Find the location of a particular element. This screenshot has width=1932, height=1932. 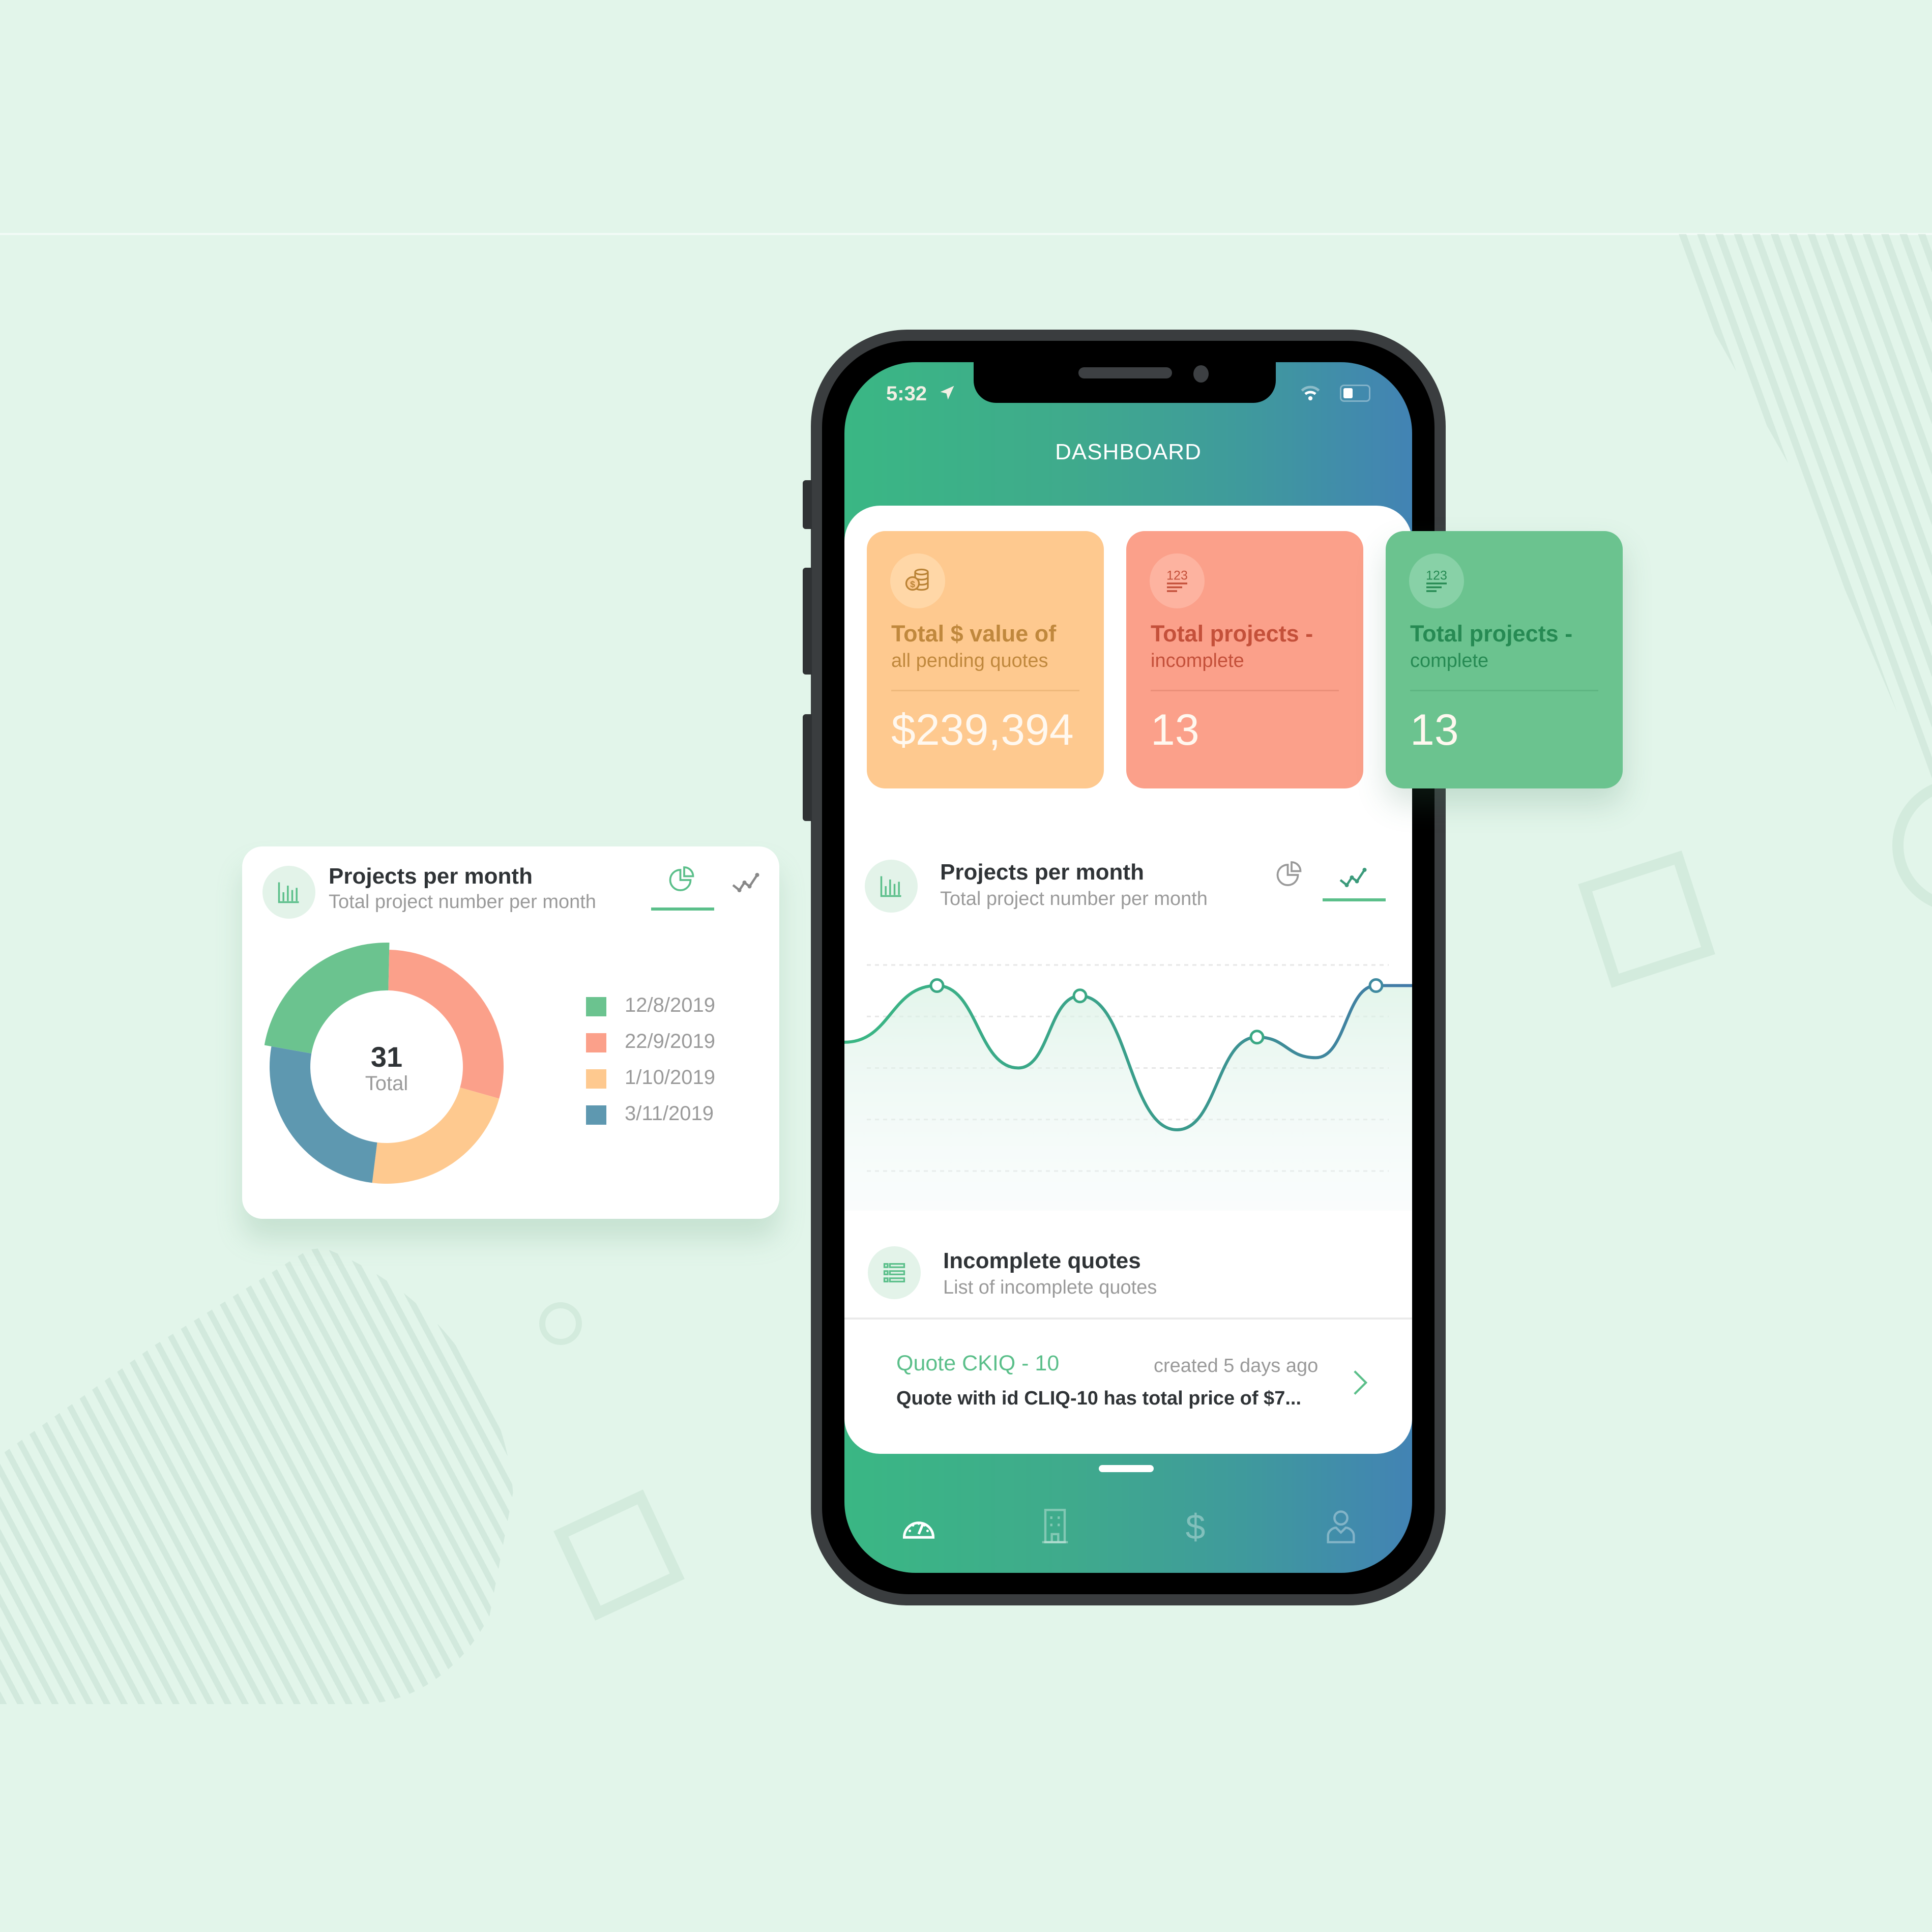

dollar-icon: $ is located at coordinates (1195, 1526).